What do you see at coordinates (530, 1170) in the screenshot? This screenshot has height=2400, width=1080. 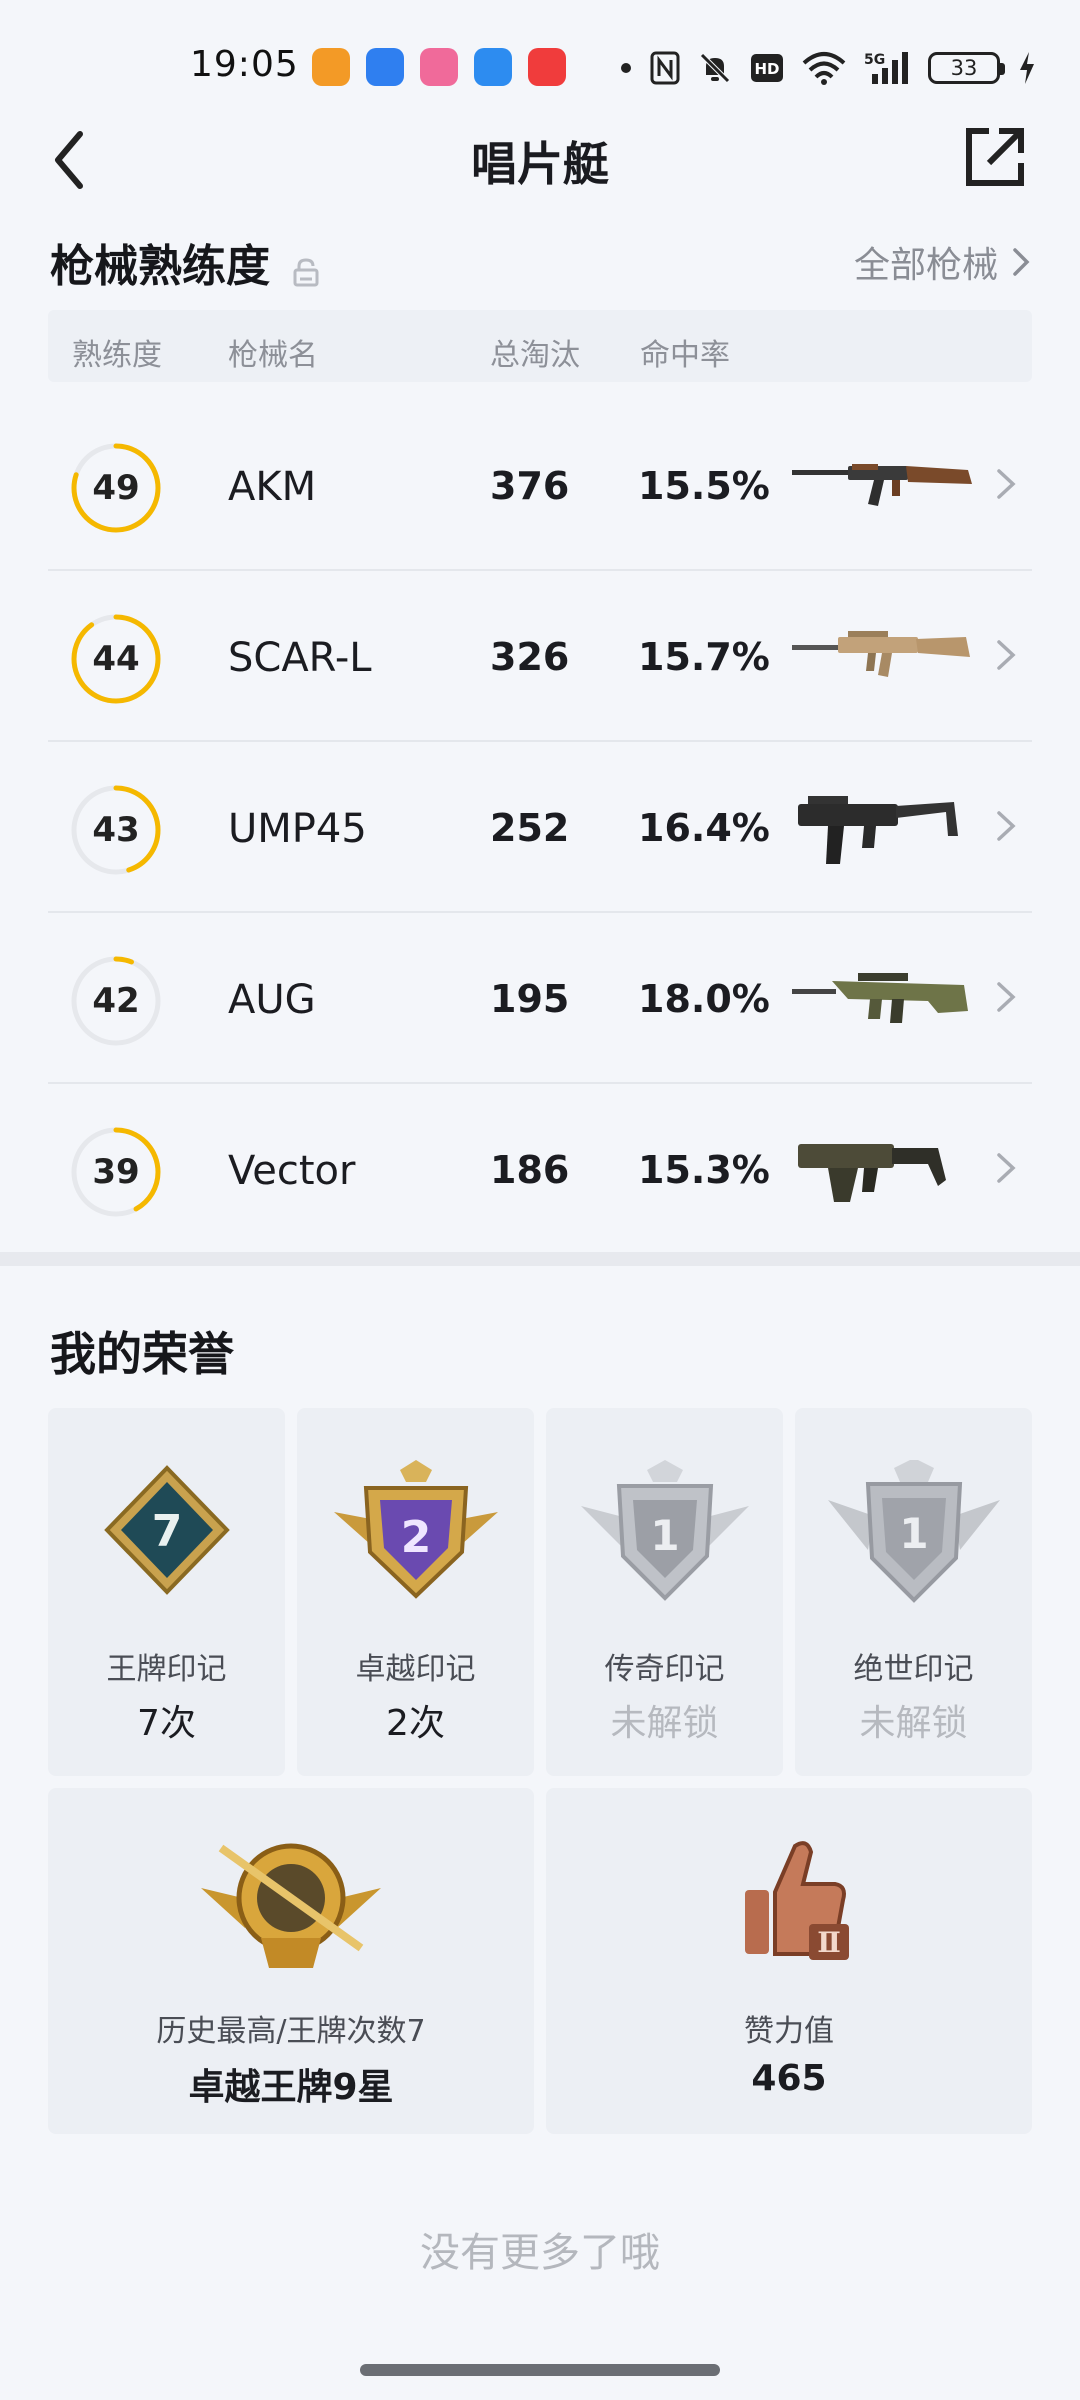 I see `weapon-kills: 186` at bounding box center [530, 1170].